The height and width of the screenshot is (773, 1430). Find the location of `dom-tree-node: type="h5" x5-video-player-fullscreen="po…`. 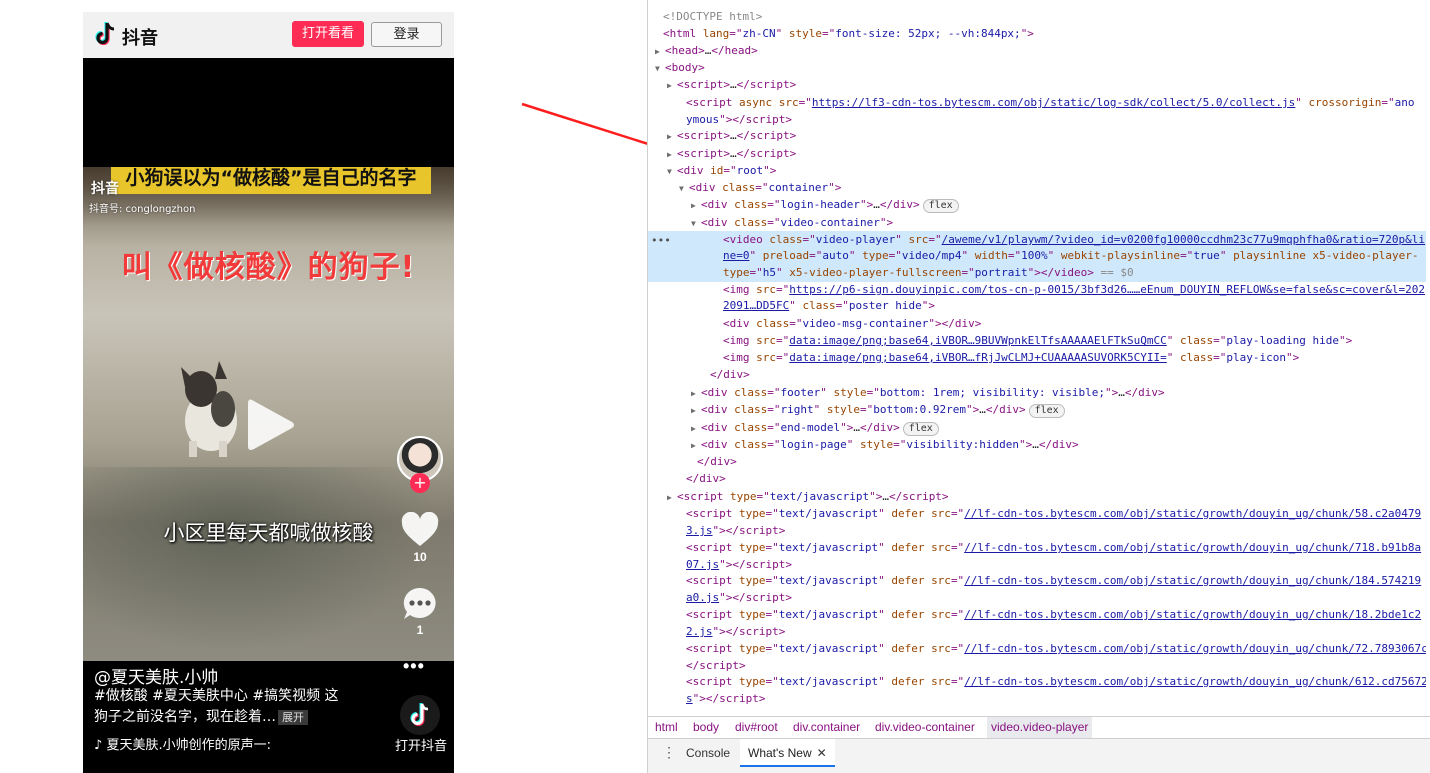

dom-tree-node: type="h5" x5-video-player-fullscreen="po… is located at coordinates (1037, 272).